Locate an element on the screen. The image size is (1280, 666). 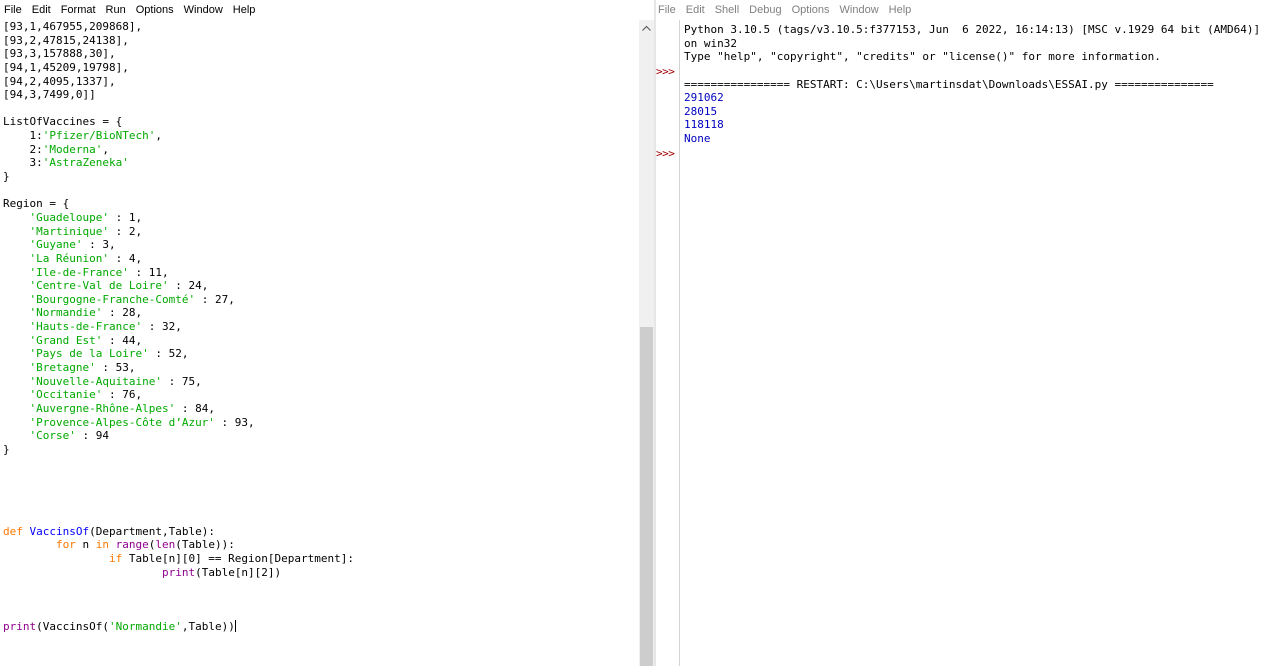
code-line: 'Nouvelle-Aquitaine' : 75, is located at coordinates (321, 382).